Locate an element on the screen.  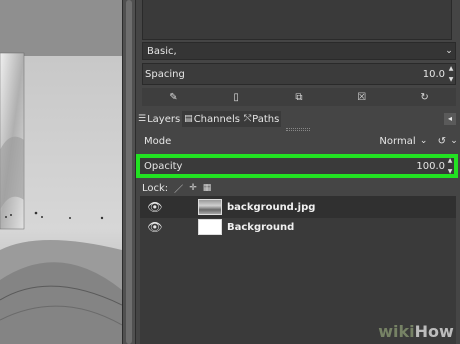
spacing-label: Spacing is located at coordinates (165, 74).